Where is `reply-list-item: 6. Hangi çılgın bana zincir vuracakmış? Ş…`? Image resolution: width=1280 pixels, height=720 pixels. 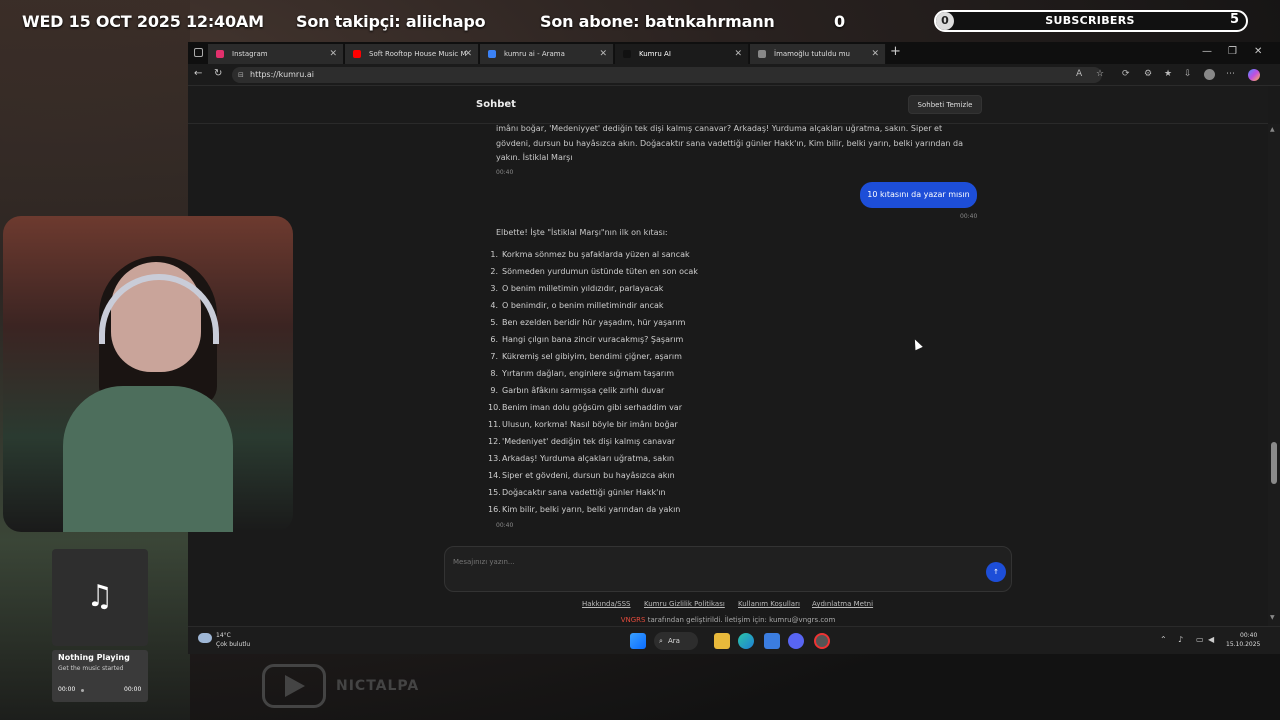
reply-list-item: 6. Hangi çılgın bana zincir vuracakmış? Ş… is located at coordinates (688, 339).